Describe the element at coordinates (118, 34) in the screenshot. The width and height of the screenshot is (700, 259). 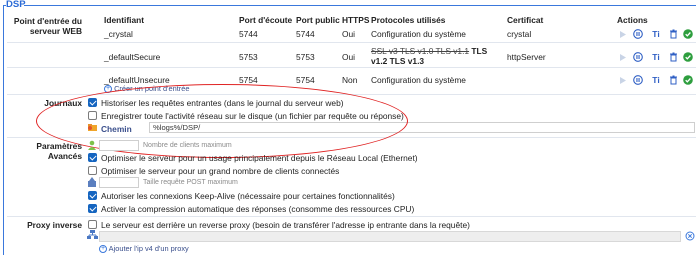
I see `cell-id: _crystal` at that location.